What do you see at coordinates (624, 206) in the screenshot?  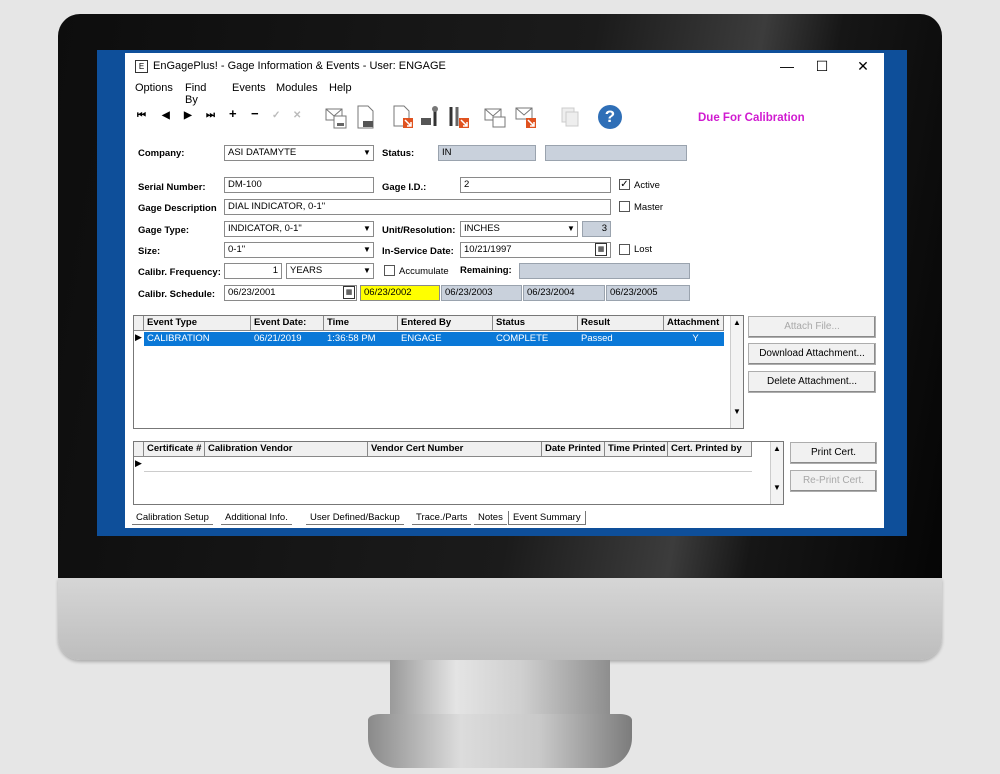 I see `master-checkbox` at bounding box center [624, 206].